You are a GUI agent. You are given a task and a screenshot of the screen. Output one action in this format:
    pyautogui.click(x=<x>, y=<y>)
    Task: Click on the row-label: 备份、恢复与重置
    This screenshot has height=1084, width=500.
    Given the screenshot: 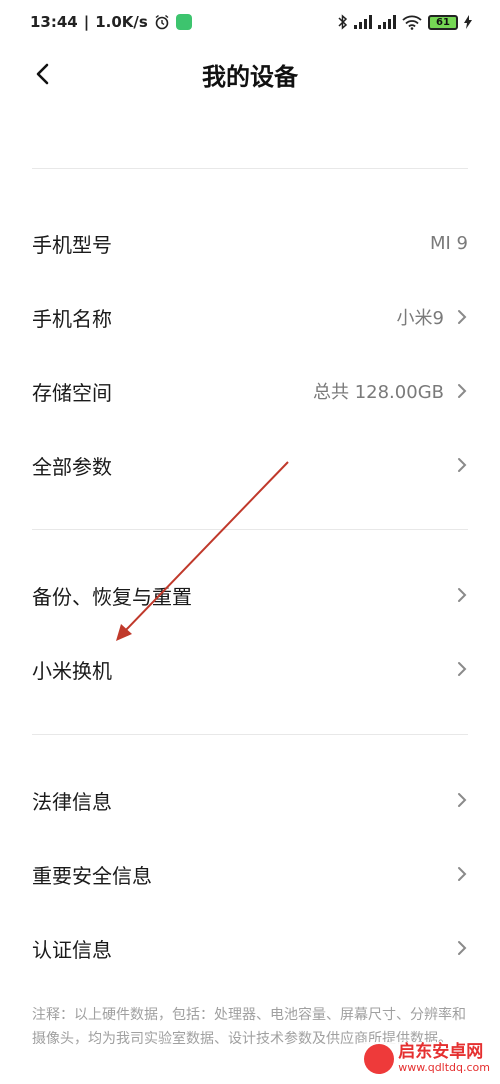 What is the action you would take?
    pyautogui.click(x=112, y=596)
    